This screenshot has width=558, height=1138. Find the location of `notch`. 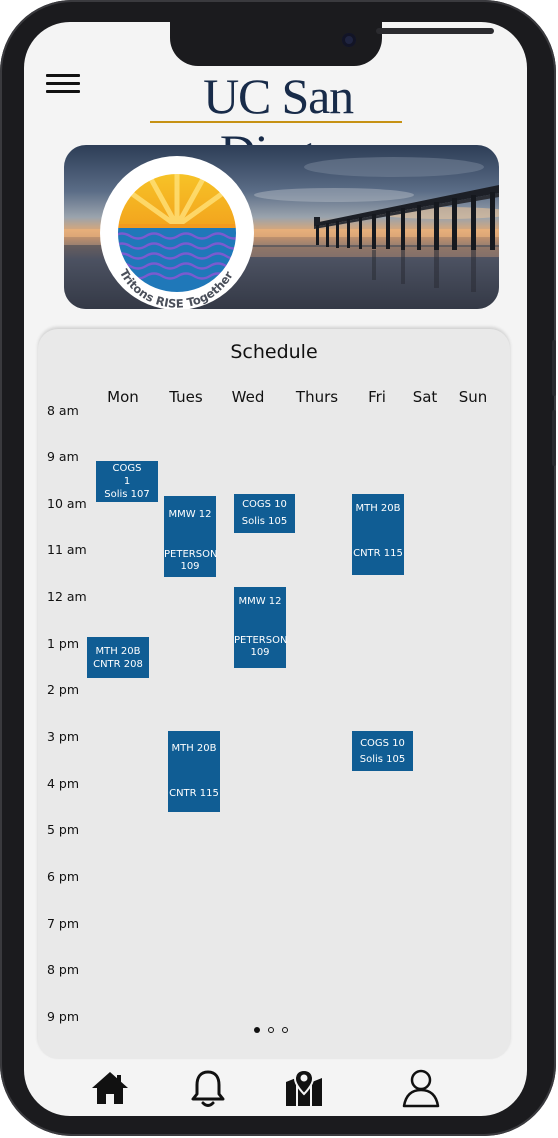

notch is located at coordinates (332, 44).